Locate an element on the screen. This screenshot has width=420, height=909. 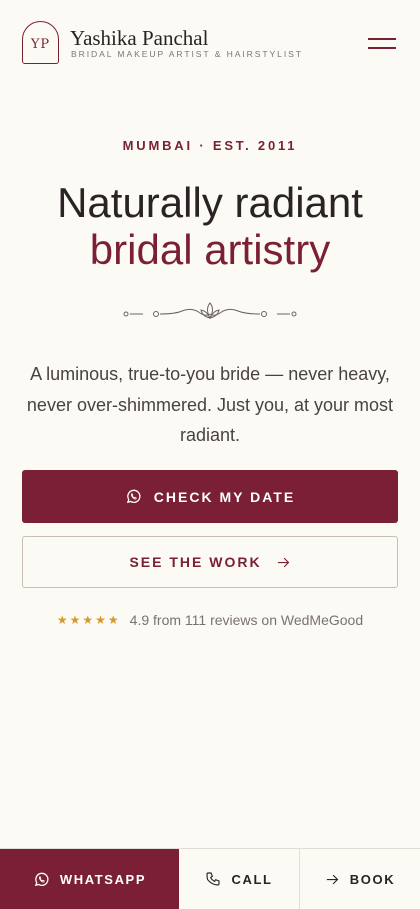
book-button: BOOK is located at coordinates (360, 879).